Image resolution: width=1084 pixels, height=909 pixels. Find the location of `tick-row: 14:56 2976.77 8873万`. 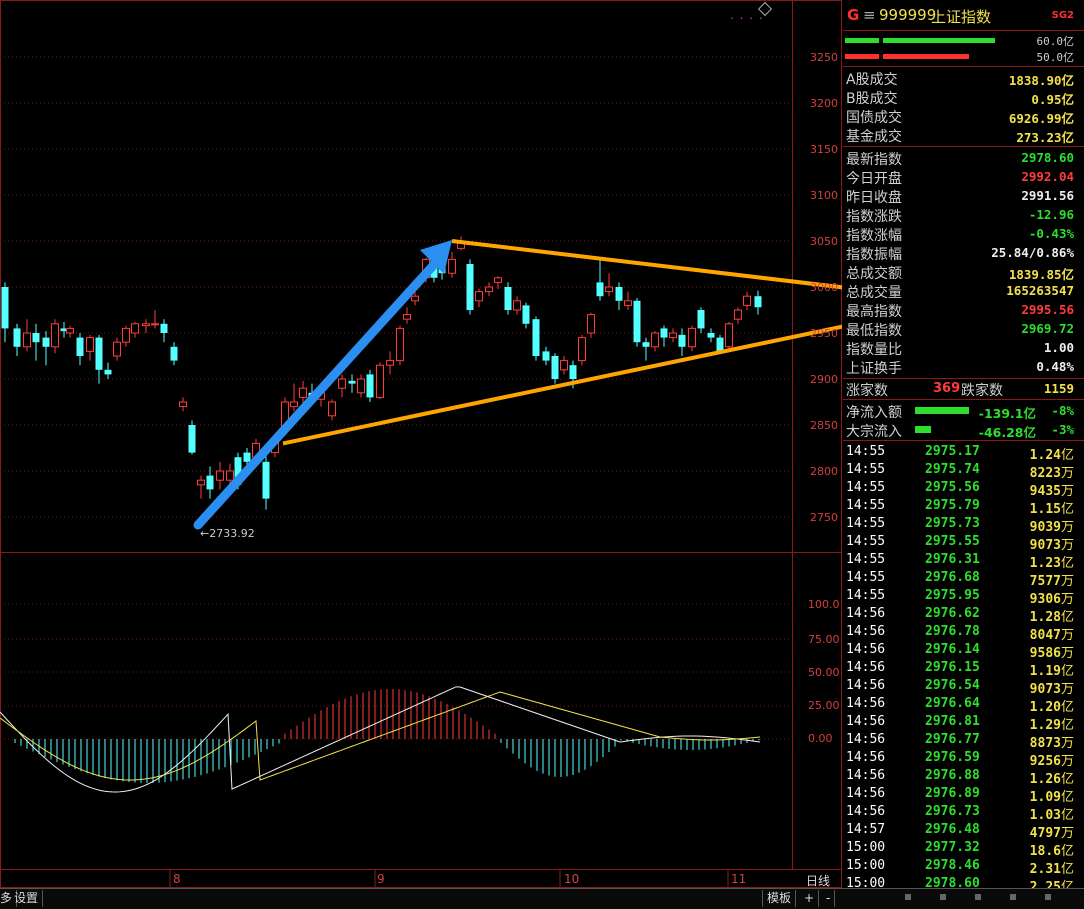

tick-row: 14:56 2976.77 8873万 is located at coordinates (963, 741).